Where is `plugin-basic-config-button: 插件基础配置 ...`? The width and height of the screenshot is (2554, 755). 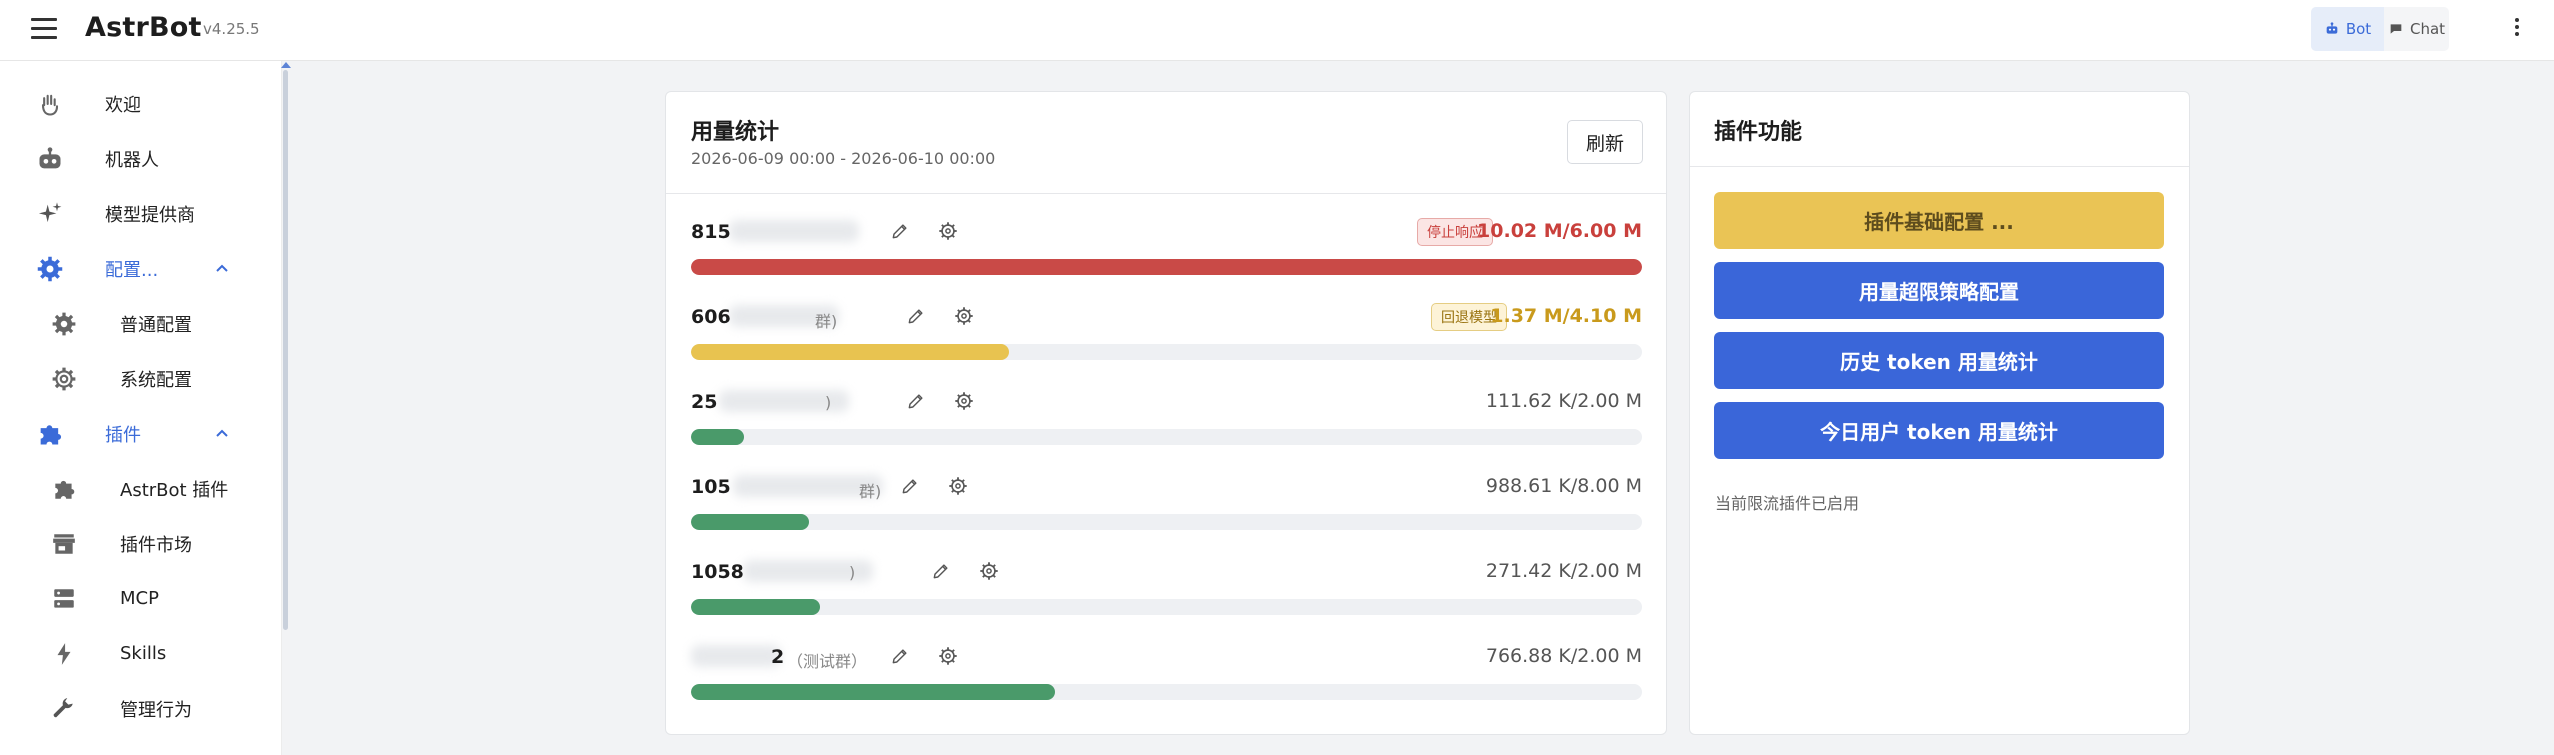
plugin-basic-config-button: 插件基础配置 ... is located at coordinates (1939, 220).